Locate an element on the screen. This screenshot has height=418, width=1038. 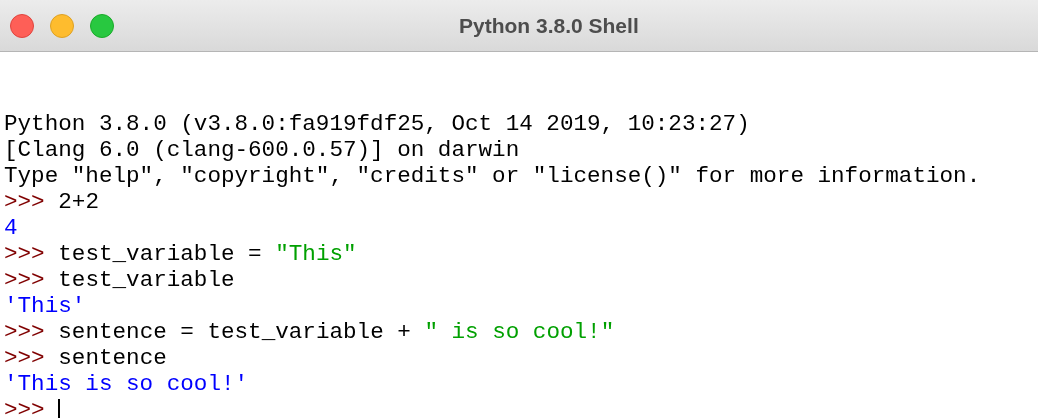
output-text: Python 3.8.0 (v3.8.0:fa919fdf25, Oct 14 2019, 10:23:27) is located at coordinates (377, 124).